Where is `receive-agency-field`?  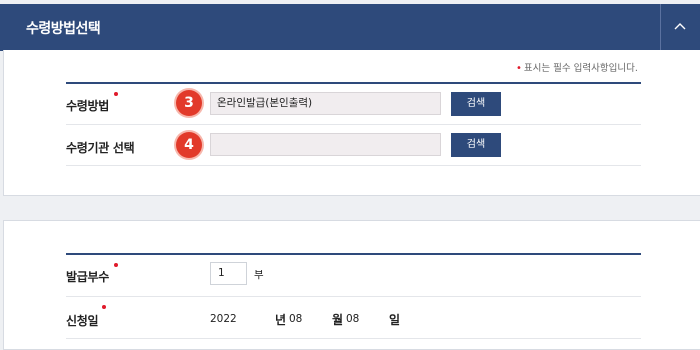
receive-agency-field is located at coordinates (325, 144).